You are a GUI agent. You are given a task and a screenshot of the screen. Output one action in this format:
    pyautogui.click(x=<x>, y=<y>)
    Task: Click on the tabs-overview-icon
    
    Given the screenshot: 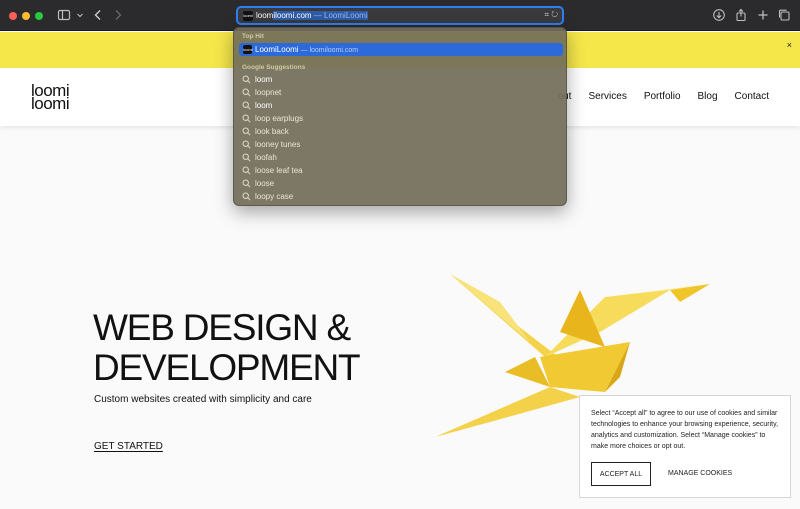 What is the action you would take?
    pyautogui.click(x=784, y=15)
    